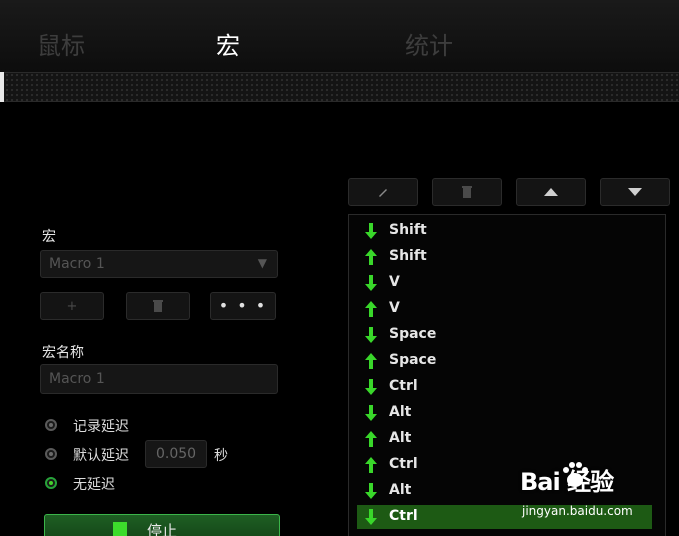  What do you see at coordinates (51, 454) in the screenshot?
I see `default-delay-radio` at bounding box center [51, 454].